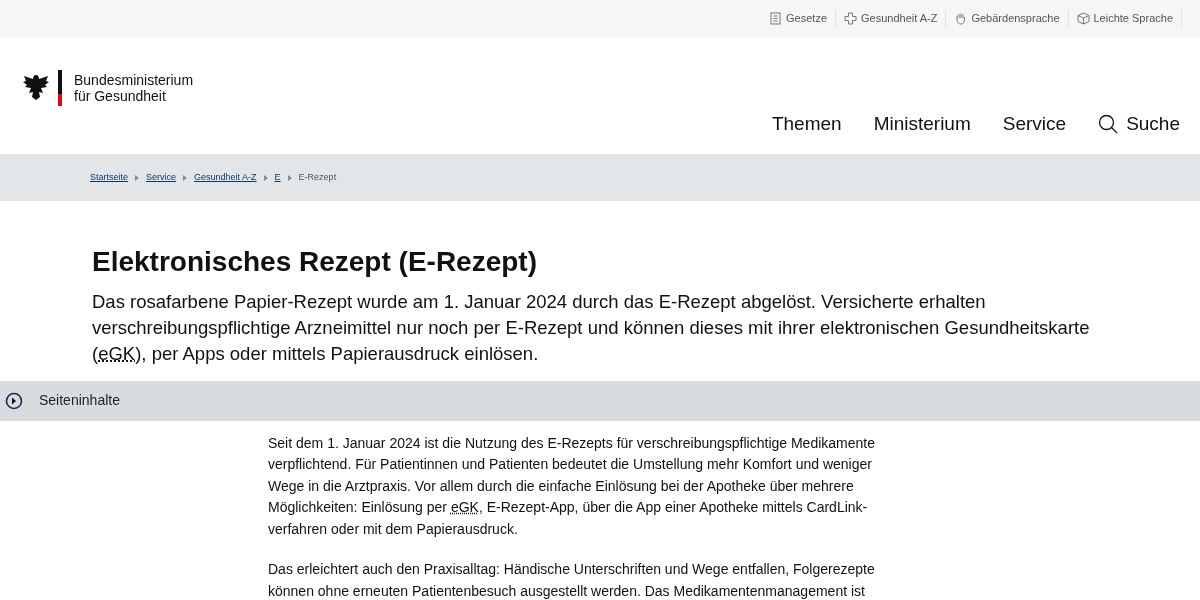 The image size is (1200, 600). I want to click on page-title: Elektronisches Rezept (E-Rezept), so click(315, 262).